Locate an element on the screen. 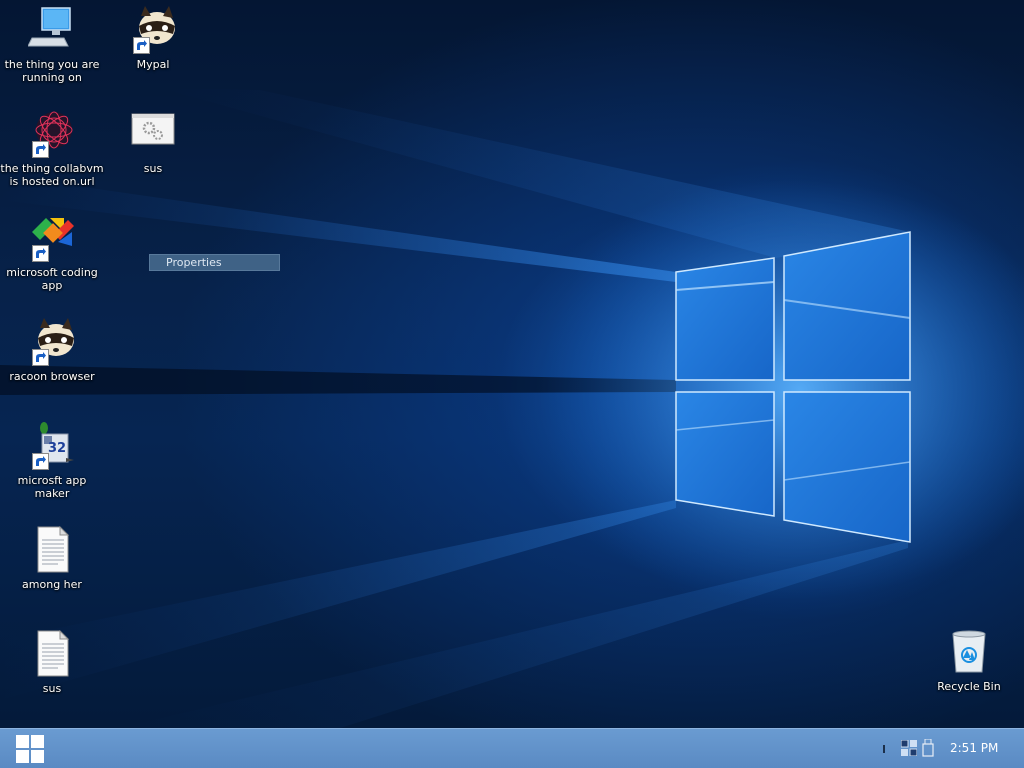 The image size is (1024, 768). desktop-icon-label: the thing collabvm is hosted on.url is located at coordinates (52, 175).